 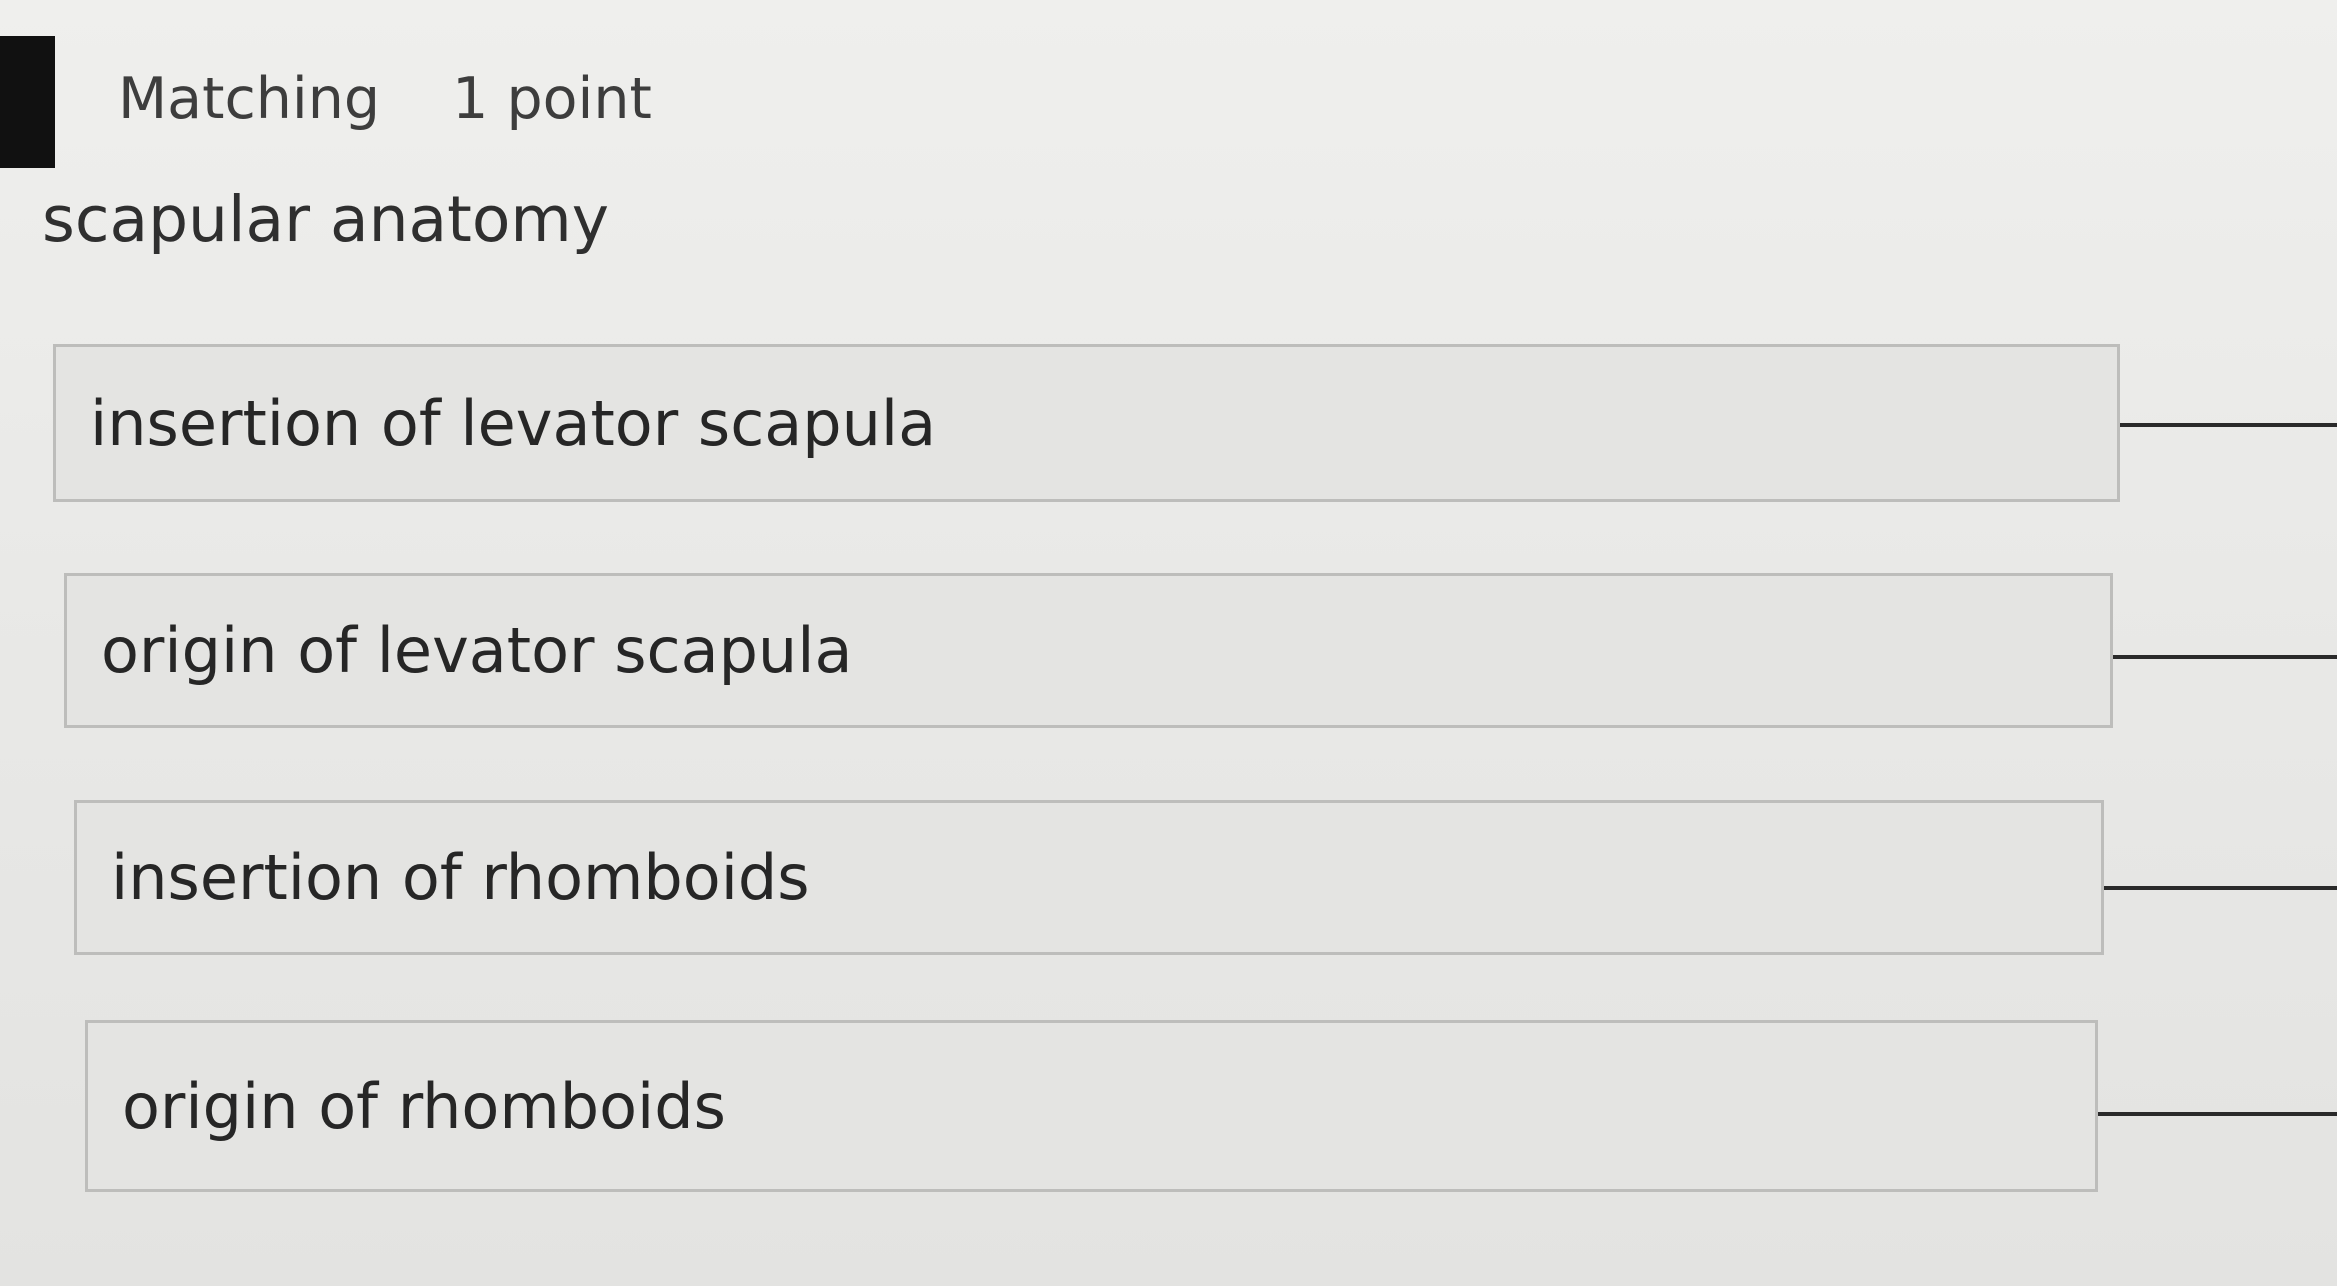 What do you see at coordinates (385, 99) in the screenshot?
I see `question-header: Matching 1 point` at bounding box center [385, 99].